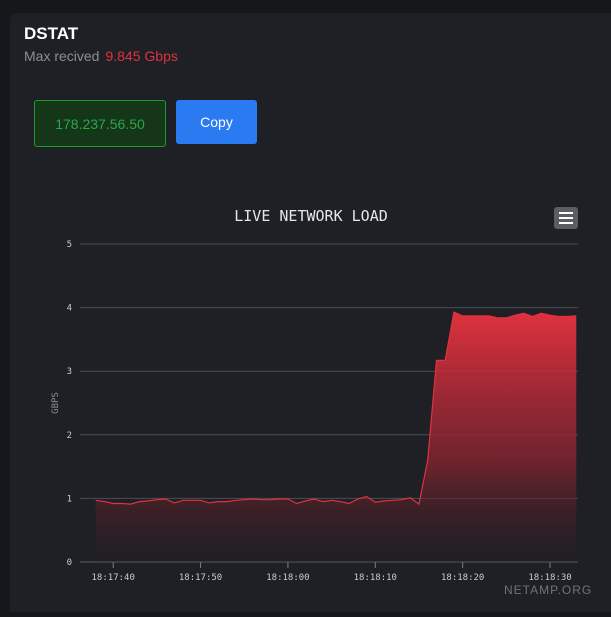 The width and height of the screenshot is (611, 617). Describe the element at coordinates (69, 436) in the screenshot. I see `y-tick-label: 2` at that location.